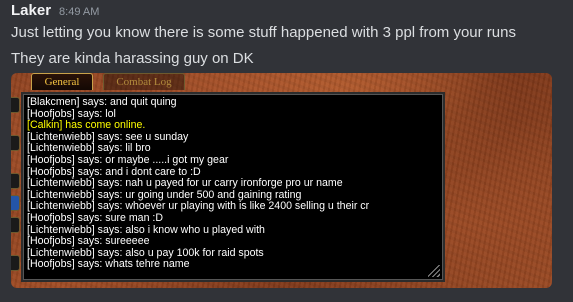  Describe the element at coordinates (55, 10) in the screenshot. I see `message-header: Laker 8:49 AM` at that location.